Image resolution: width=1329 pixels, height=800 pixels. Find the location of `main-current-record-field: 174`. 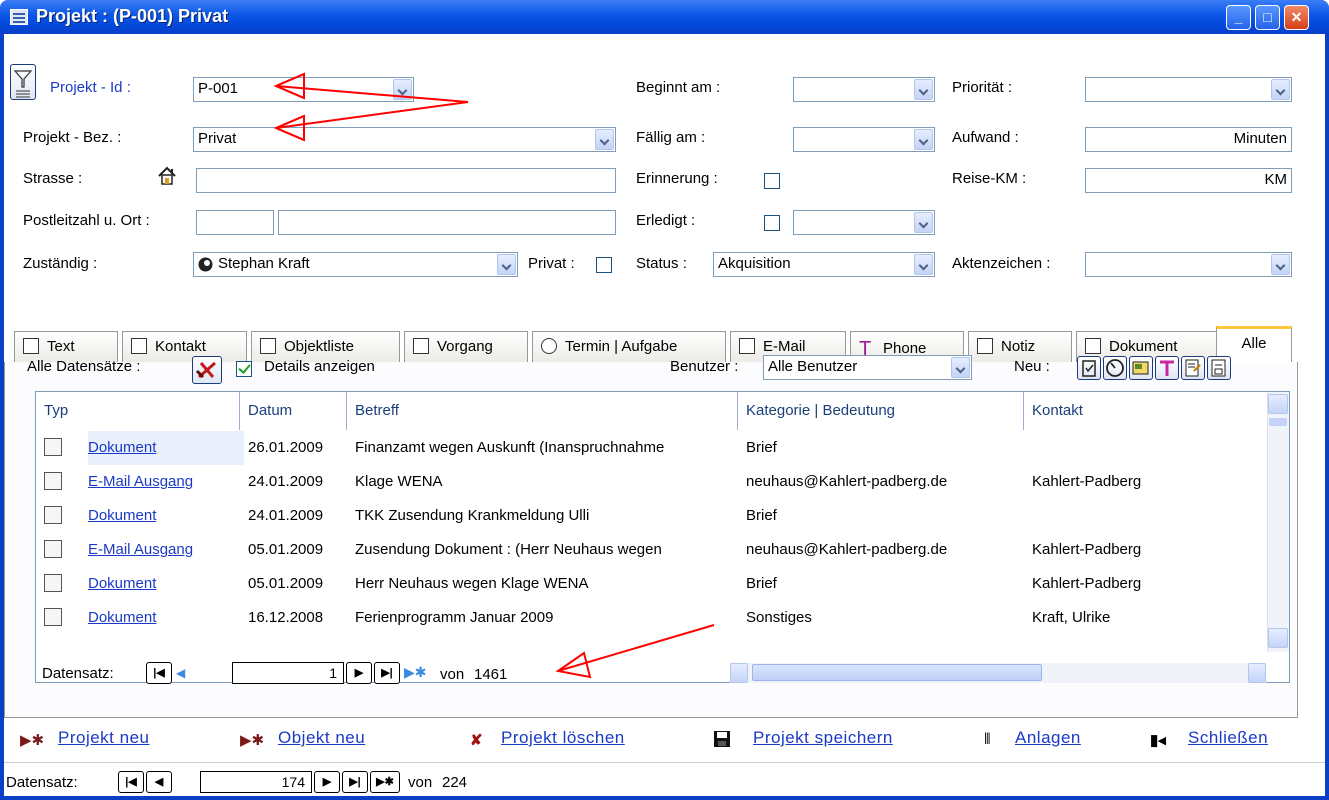

main-current-record-field: 174 is located at coordinates (256, 782).